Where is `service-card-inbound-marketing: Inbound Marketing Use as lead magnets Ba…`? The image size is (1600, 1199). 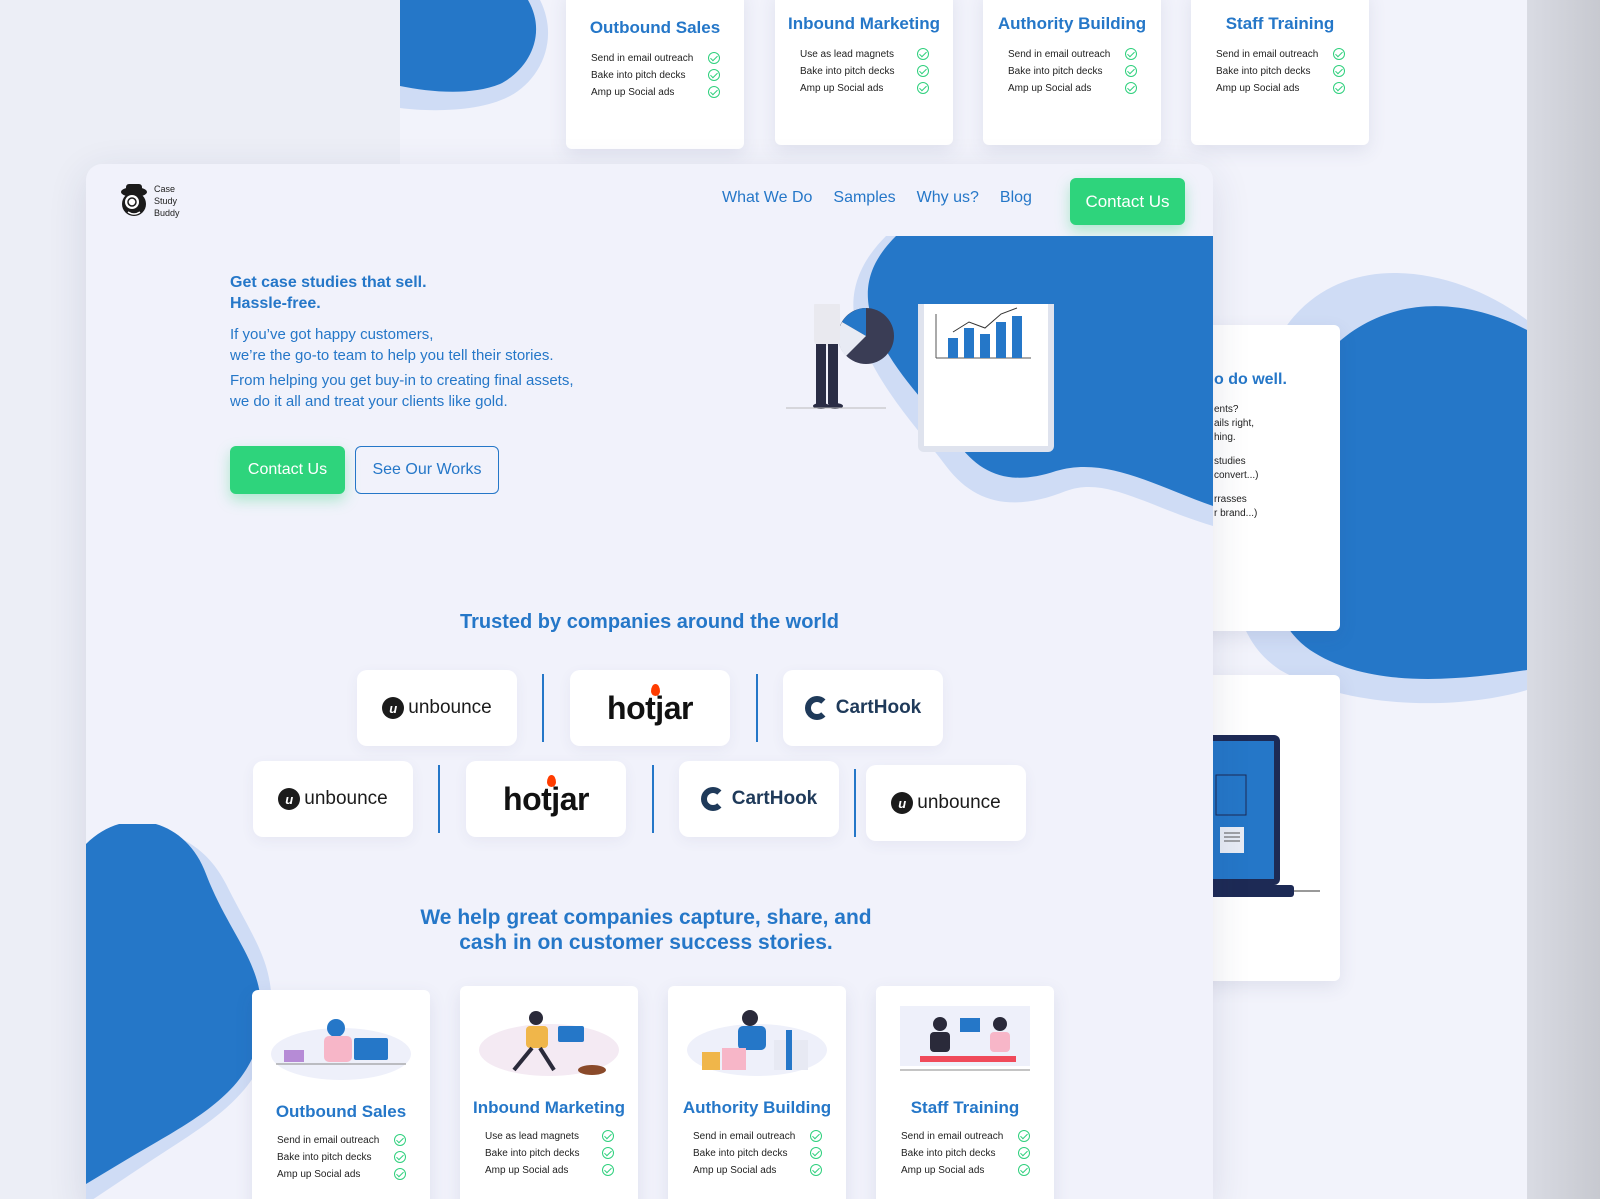
service-card-inbound-marketing: Inbound Marketing Use as lead magnets Ba… is located at coordinates (549, 1092).